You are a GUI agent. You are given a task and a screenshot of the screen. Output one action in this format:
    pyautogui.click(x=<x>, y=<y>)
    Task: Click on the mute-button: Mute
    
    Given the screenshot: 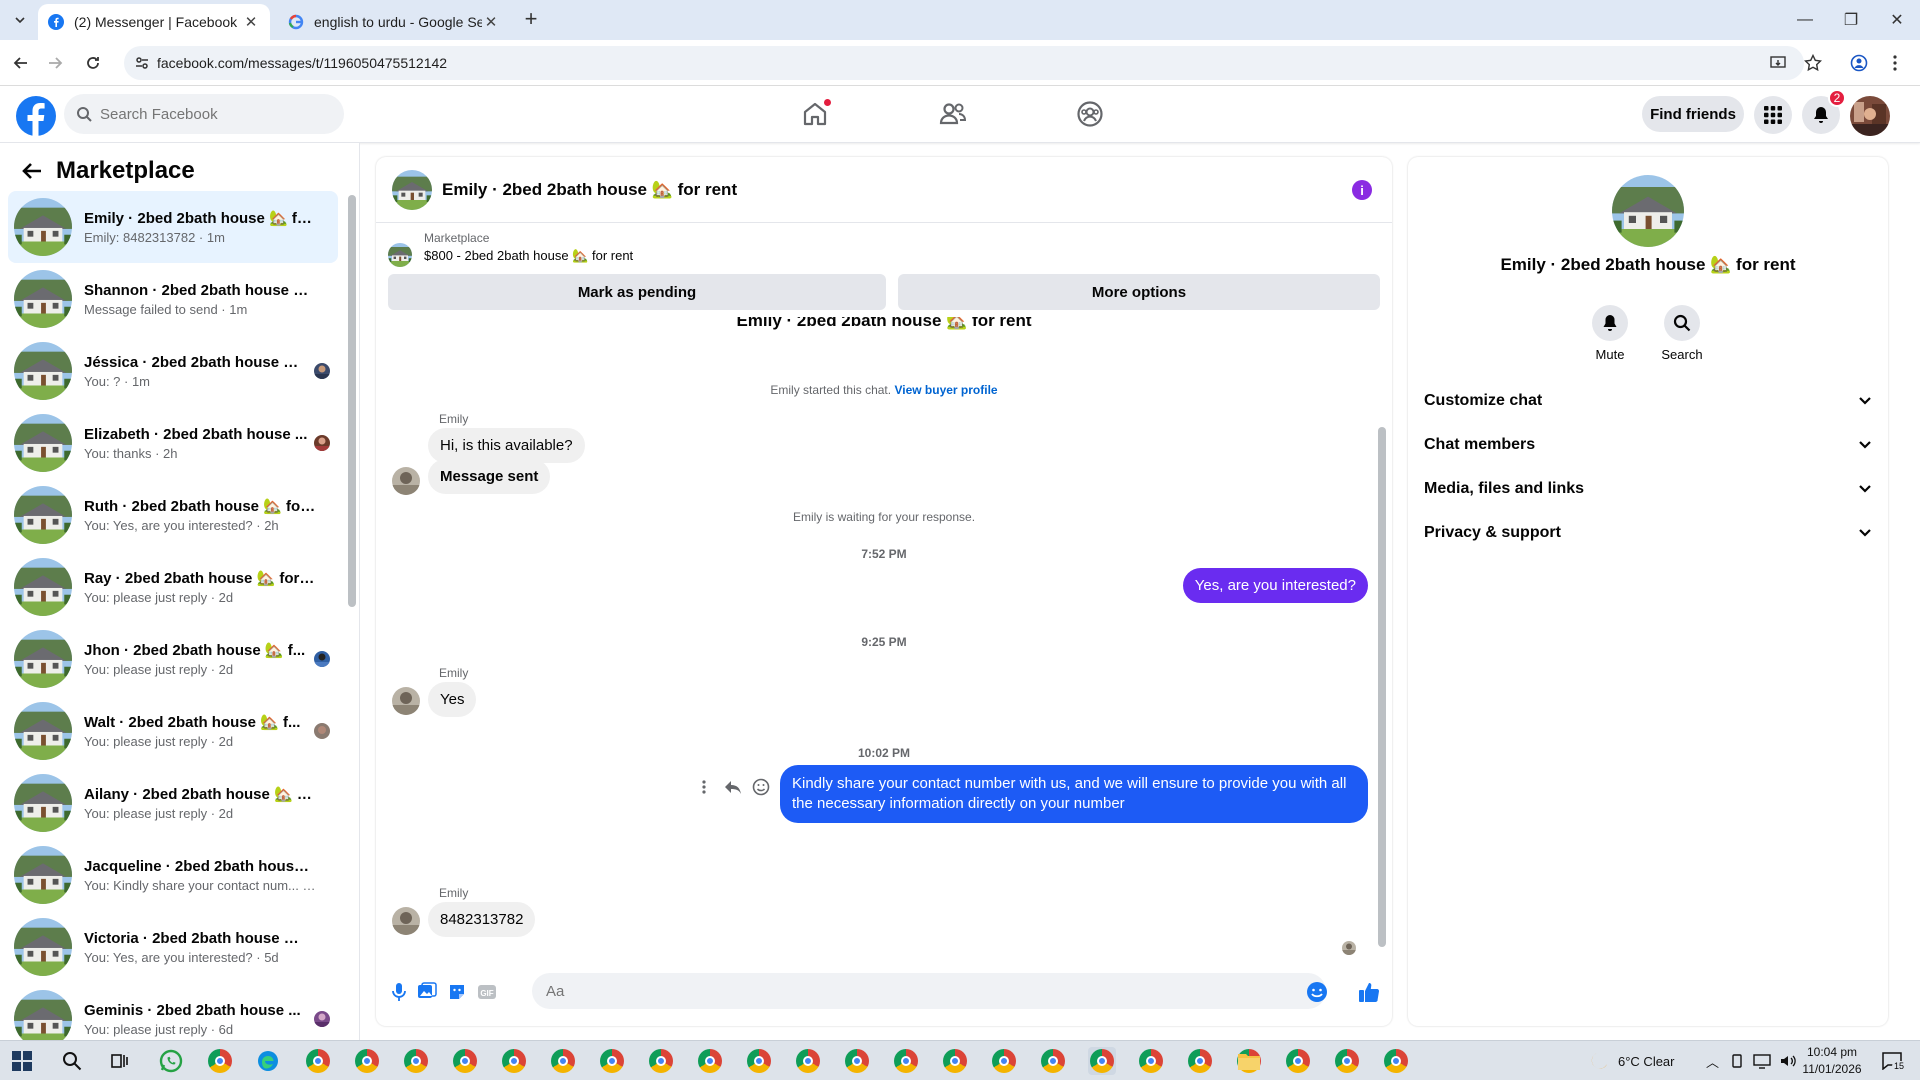 What is the action you would take?
    pyautogui.click(x=1610, y=333)
    